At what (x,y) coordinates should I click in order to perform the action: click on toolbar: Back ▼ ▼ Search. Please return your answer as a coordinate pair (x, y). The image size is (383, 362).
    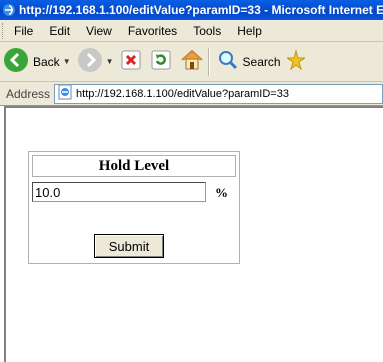
    Looking at the image, I should click on (191, 62).